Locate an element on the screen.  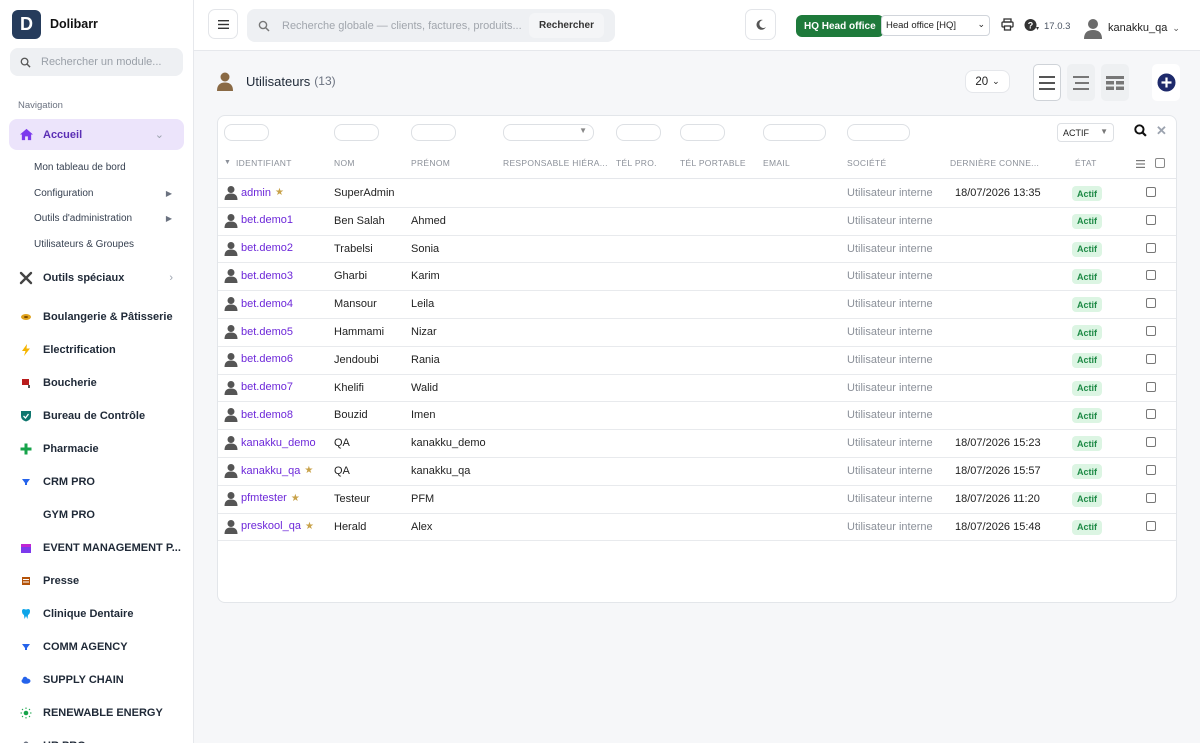
sidebar-module-item: GYM PRO is located at coordinates (96, 514).